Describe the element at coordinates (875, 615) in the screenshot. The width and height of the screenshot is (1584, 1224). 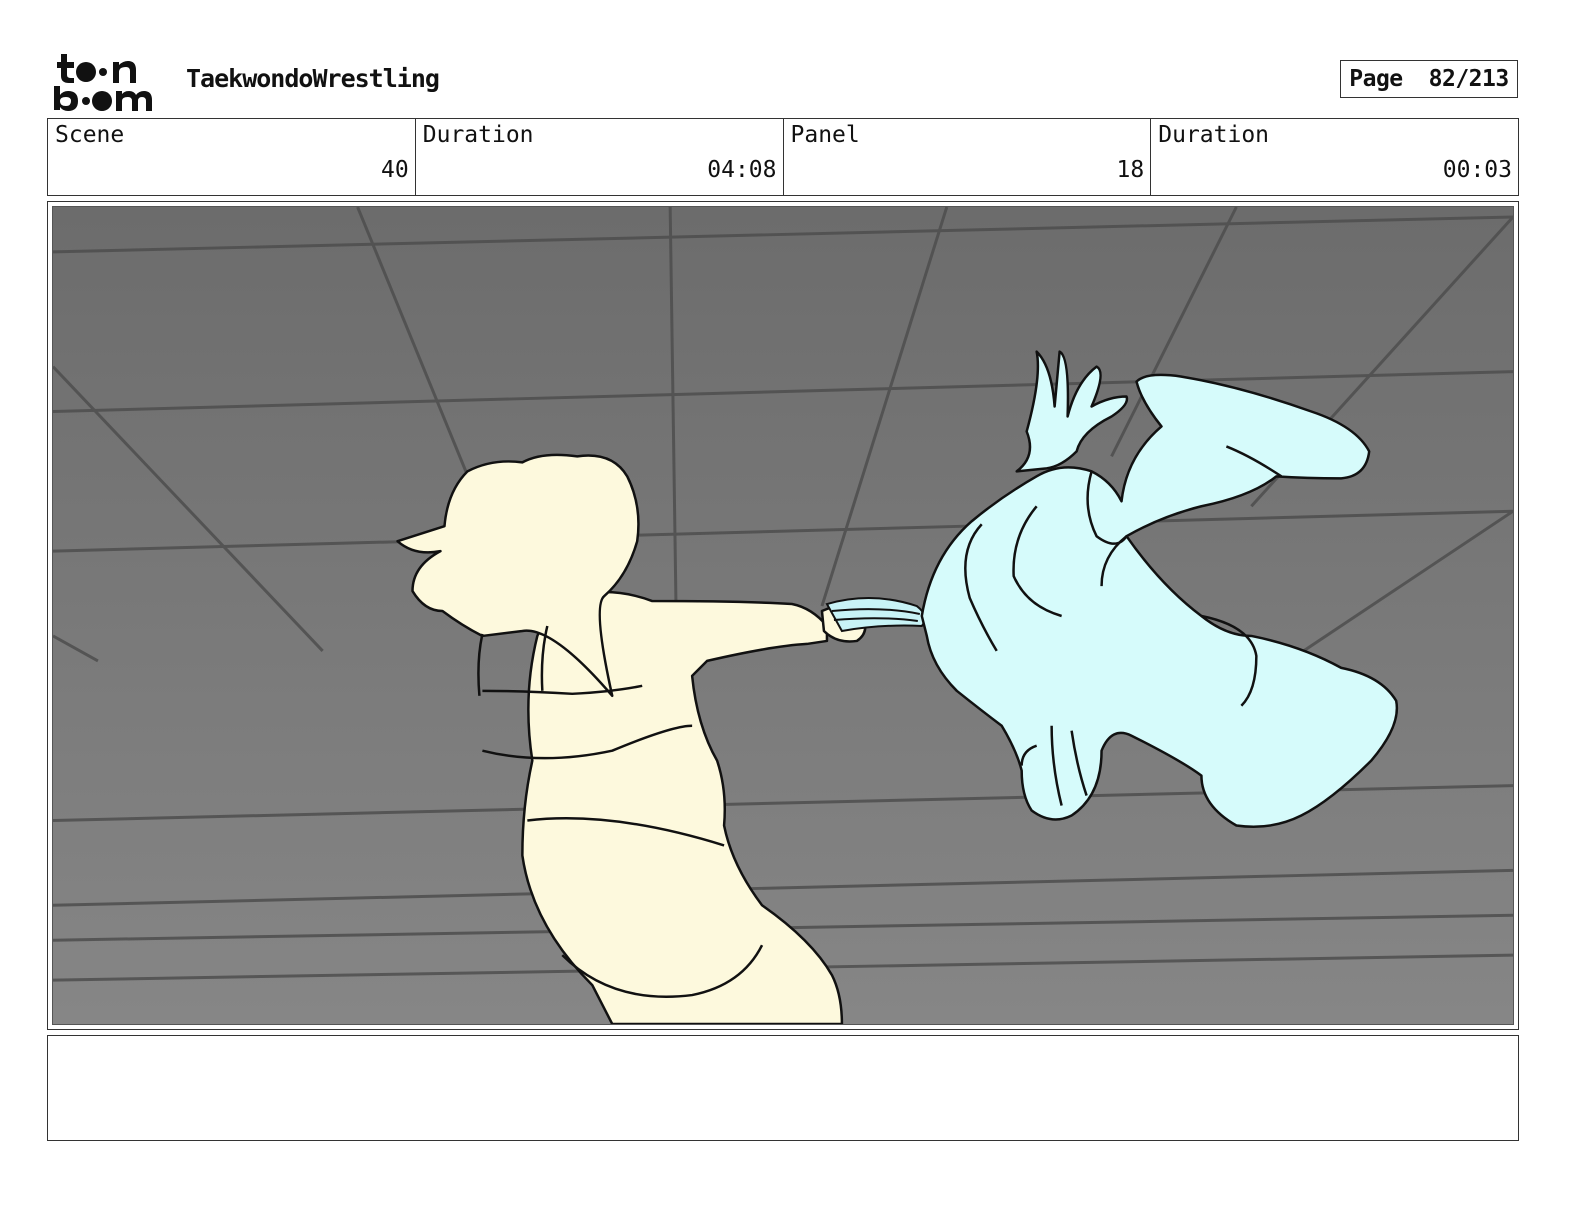
I see `stretched-fabric` at that location.